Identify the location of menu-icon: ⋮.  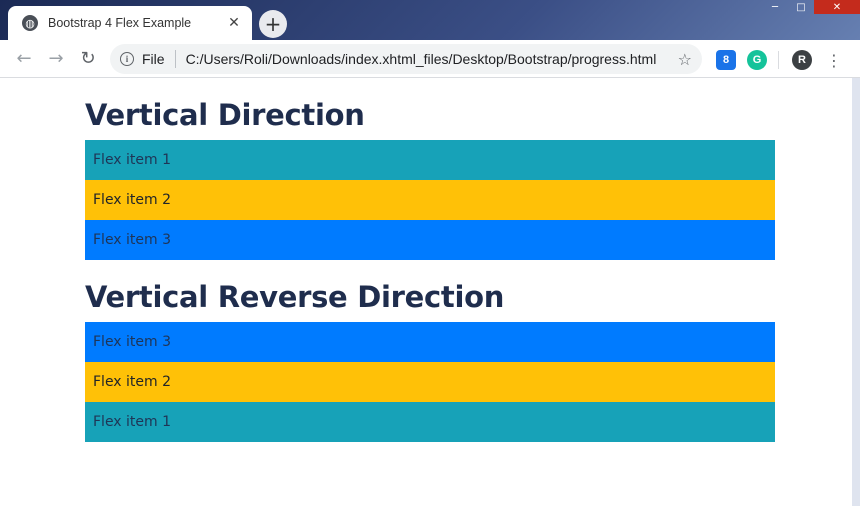
(834, 60).